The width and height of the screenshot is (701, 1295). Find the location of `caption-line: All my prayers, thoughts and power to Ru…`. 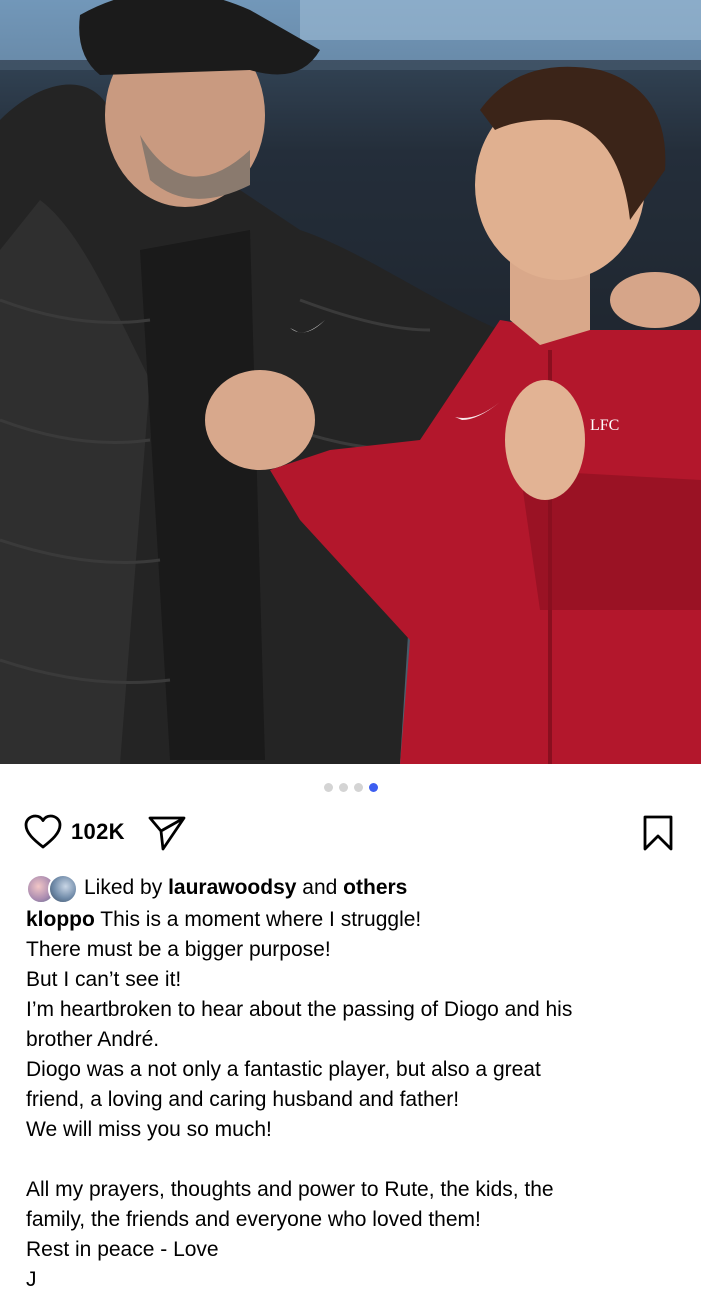

caption-line: All my prayers, thoughts and power to Ru… is located at coordinates (290, 1189).